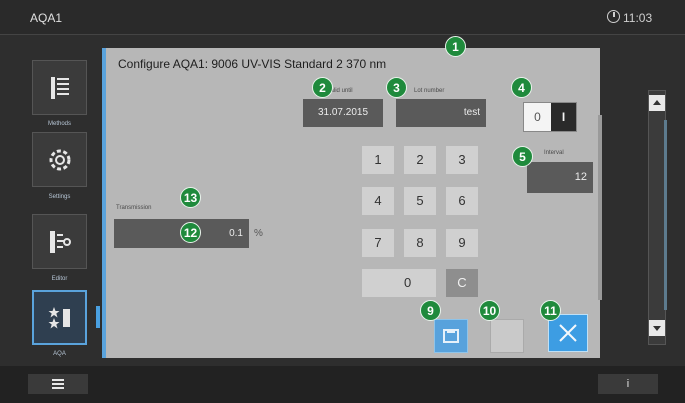  Describe the element at coordinates (378, 243) in the screenshot. I see `keypad-key-7: 7` at that location.